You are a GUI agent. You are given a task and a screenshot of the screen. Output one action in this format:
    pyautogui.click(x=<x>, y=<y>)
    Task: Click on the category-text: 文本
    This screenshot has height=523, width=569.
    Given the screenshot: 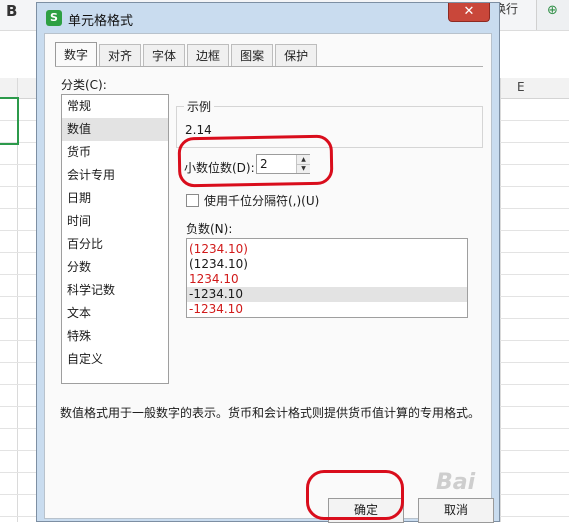 What is the action you would take?
    pyautogui.click(x=115, y=313)
    